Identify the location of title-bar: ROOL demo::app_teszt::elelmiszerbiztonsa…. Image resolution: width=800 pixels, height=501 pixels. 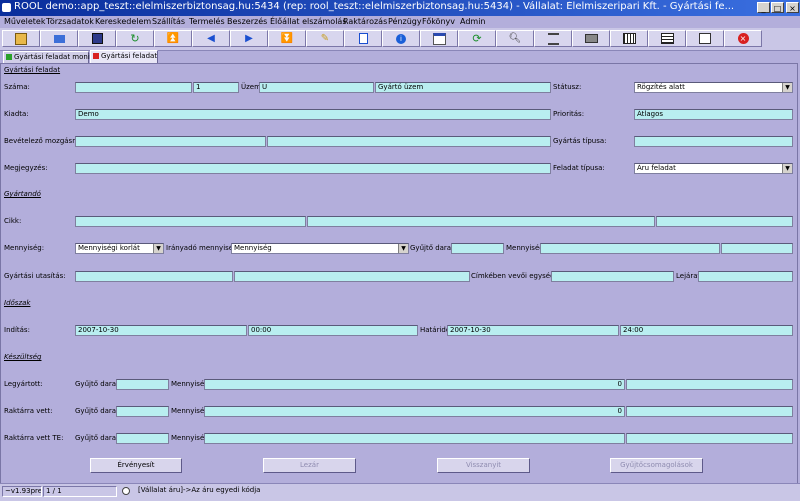
(400, 8).